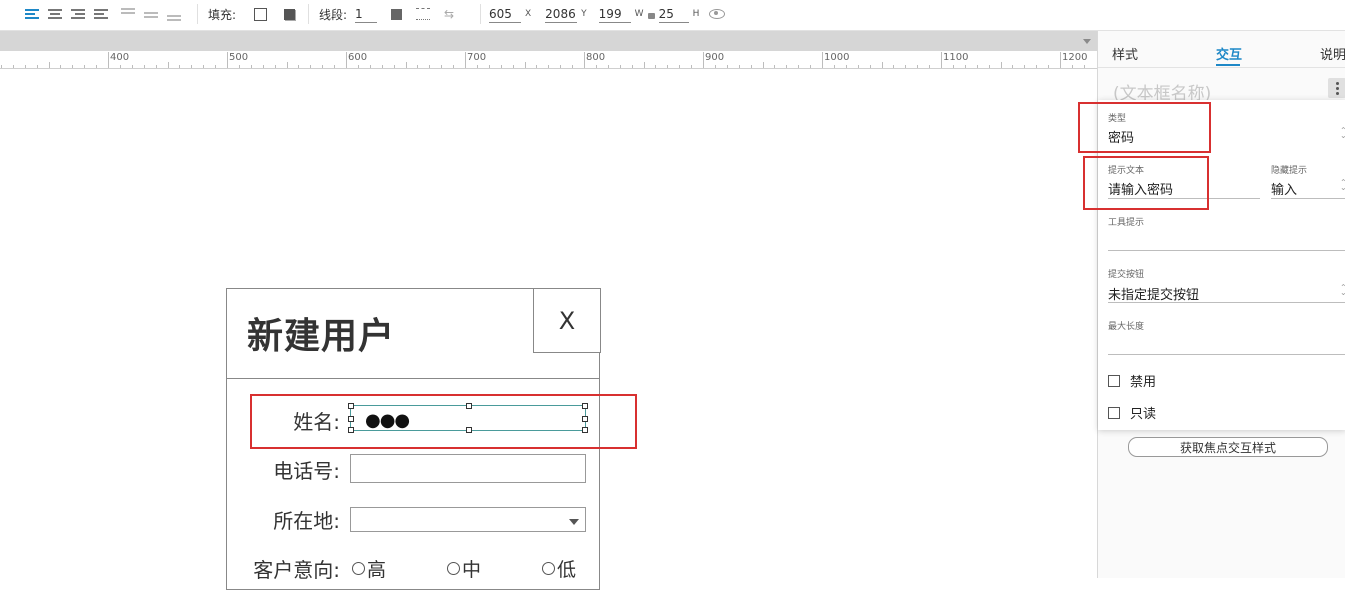 The image size is (1345, 590). Describe the element at coordinates (1132, 412) in the screenshot. I see `readonly-checkbox: 只读` at that location.